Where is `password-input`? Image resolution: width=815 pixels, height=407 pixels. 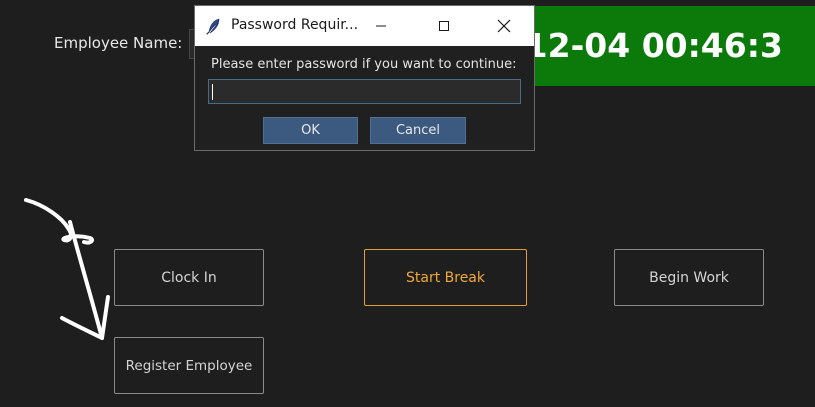
password-input is located at coordinates (364, 91).